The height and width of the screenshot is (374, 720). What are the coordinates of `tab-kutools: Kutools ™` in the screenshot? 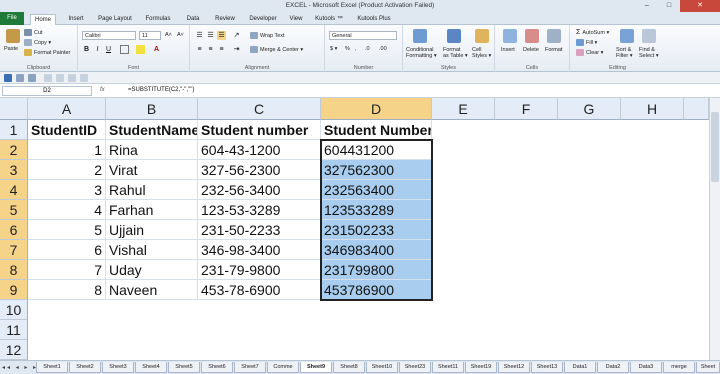 It's located at (329, 19).